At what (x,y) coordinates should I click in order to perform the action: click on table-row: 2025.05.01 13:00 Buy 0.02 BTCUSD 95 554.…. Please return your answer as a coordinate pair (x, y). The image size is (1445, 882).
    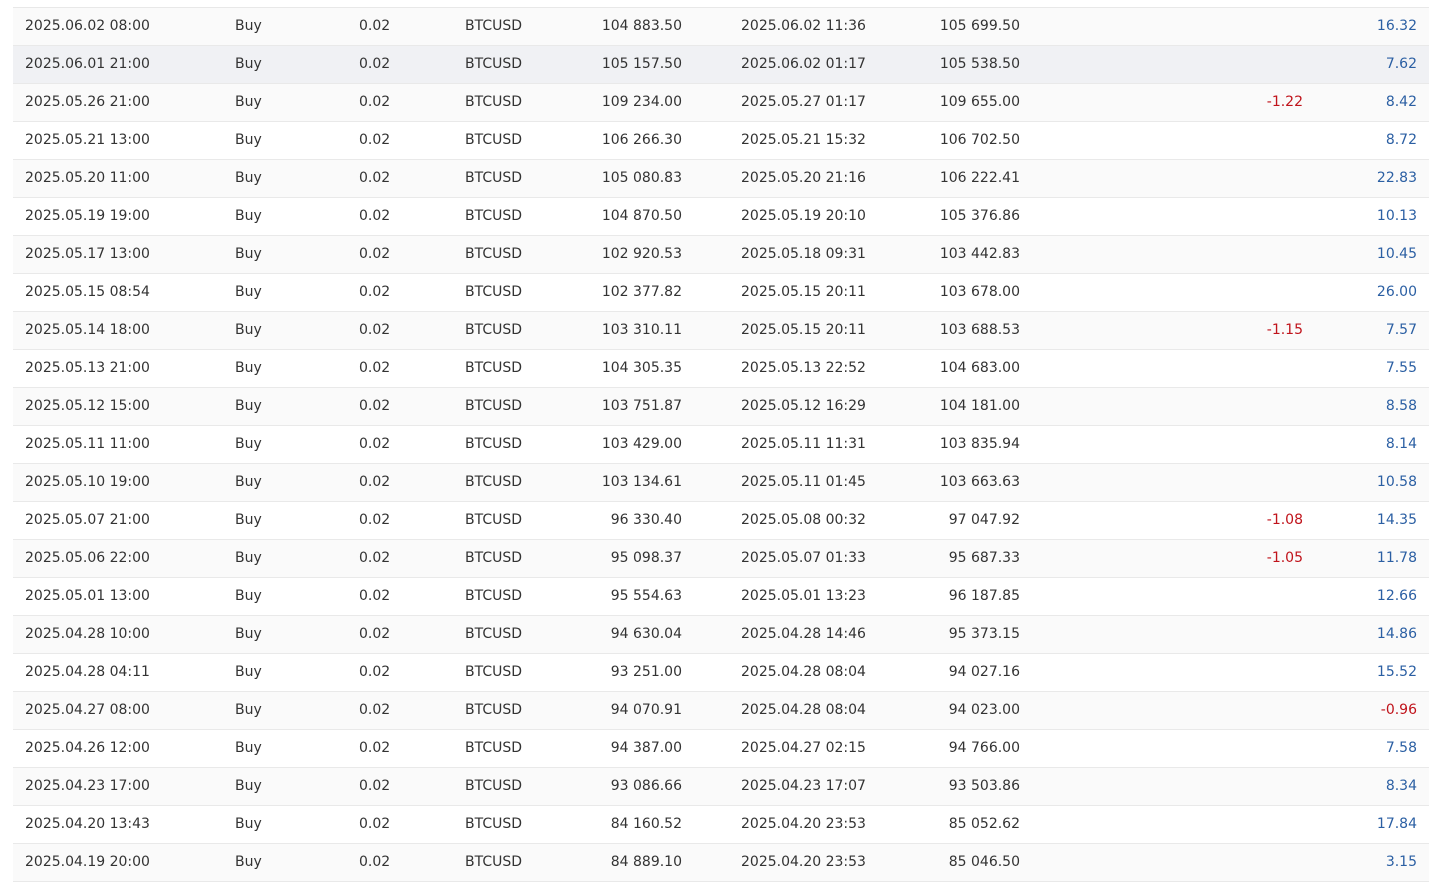
    Looking at the image, I should click on (721, 597).